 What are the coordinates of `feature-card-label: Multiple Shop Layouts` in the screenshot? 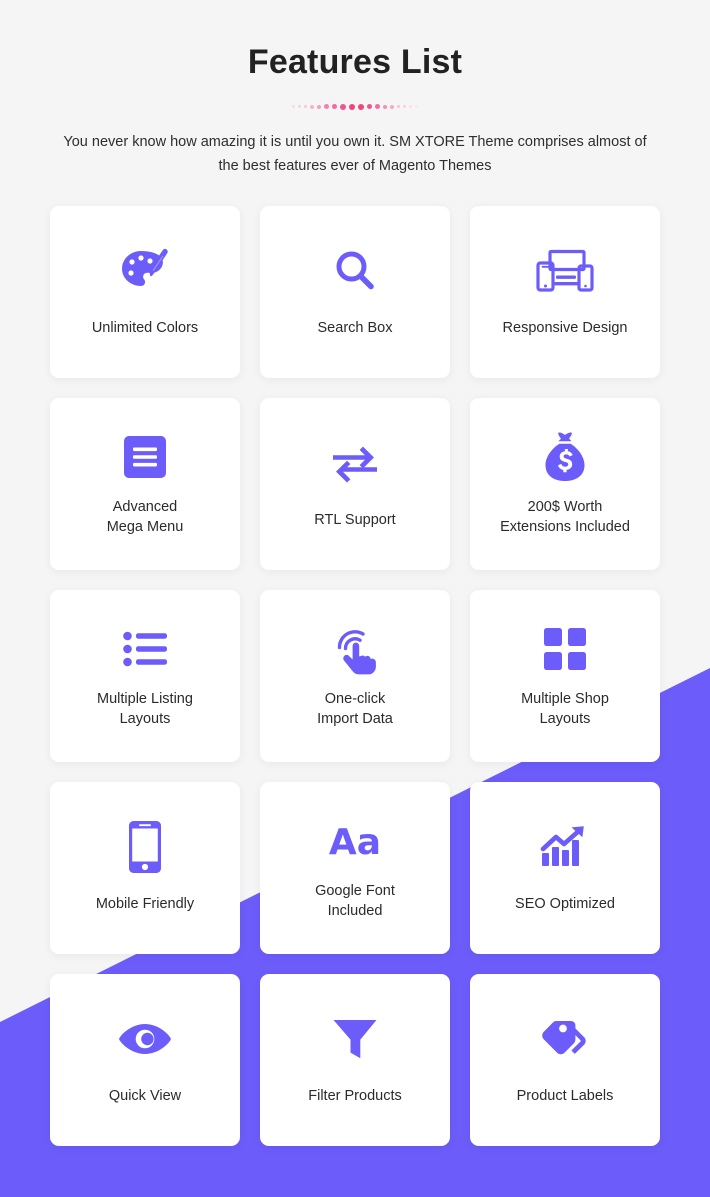 It's located at (565, 708).